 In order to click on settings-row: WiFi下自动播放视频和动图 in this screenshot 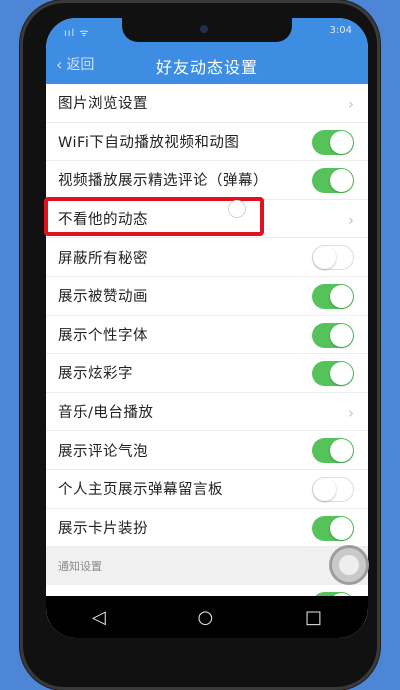, I will do `click(207, 142)`.